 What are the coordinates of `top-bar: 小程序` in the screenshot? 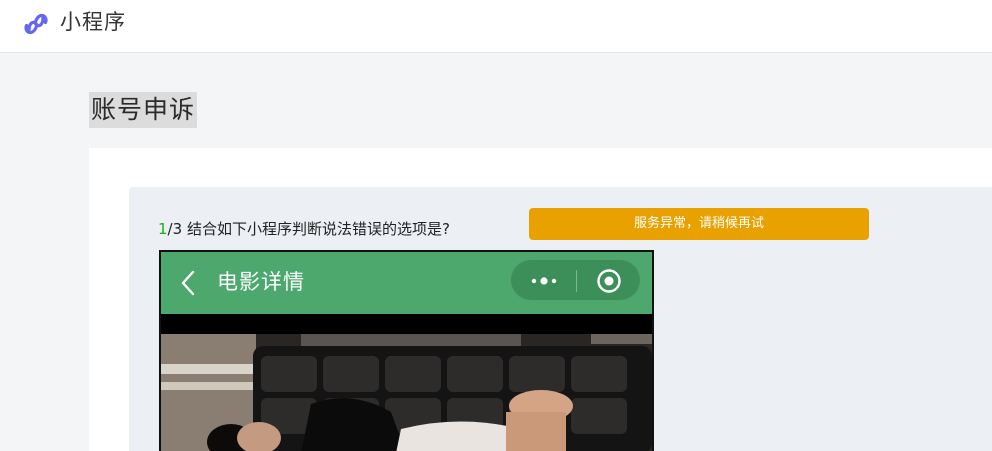 It's located at (496, 26).